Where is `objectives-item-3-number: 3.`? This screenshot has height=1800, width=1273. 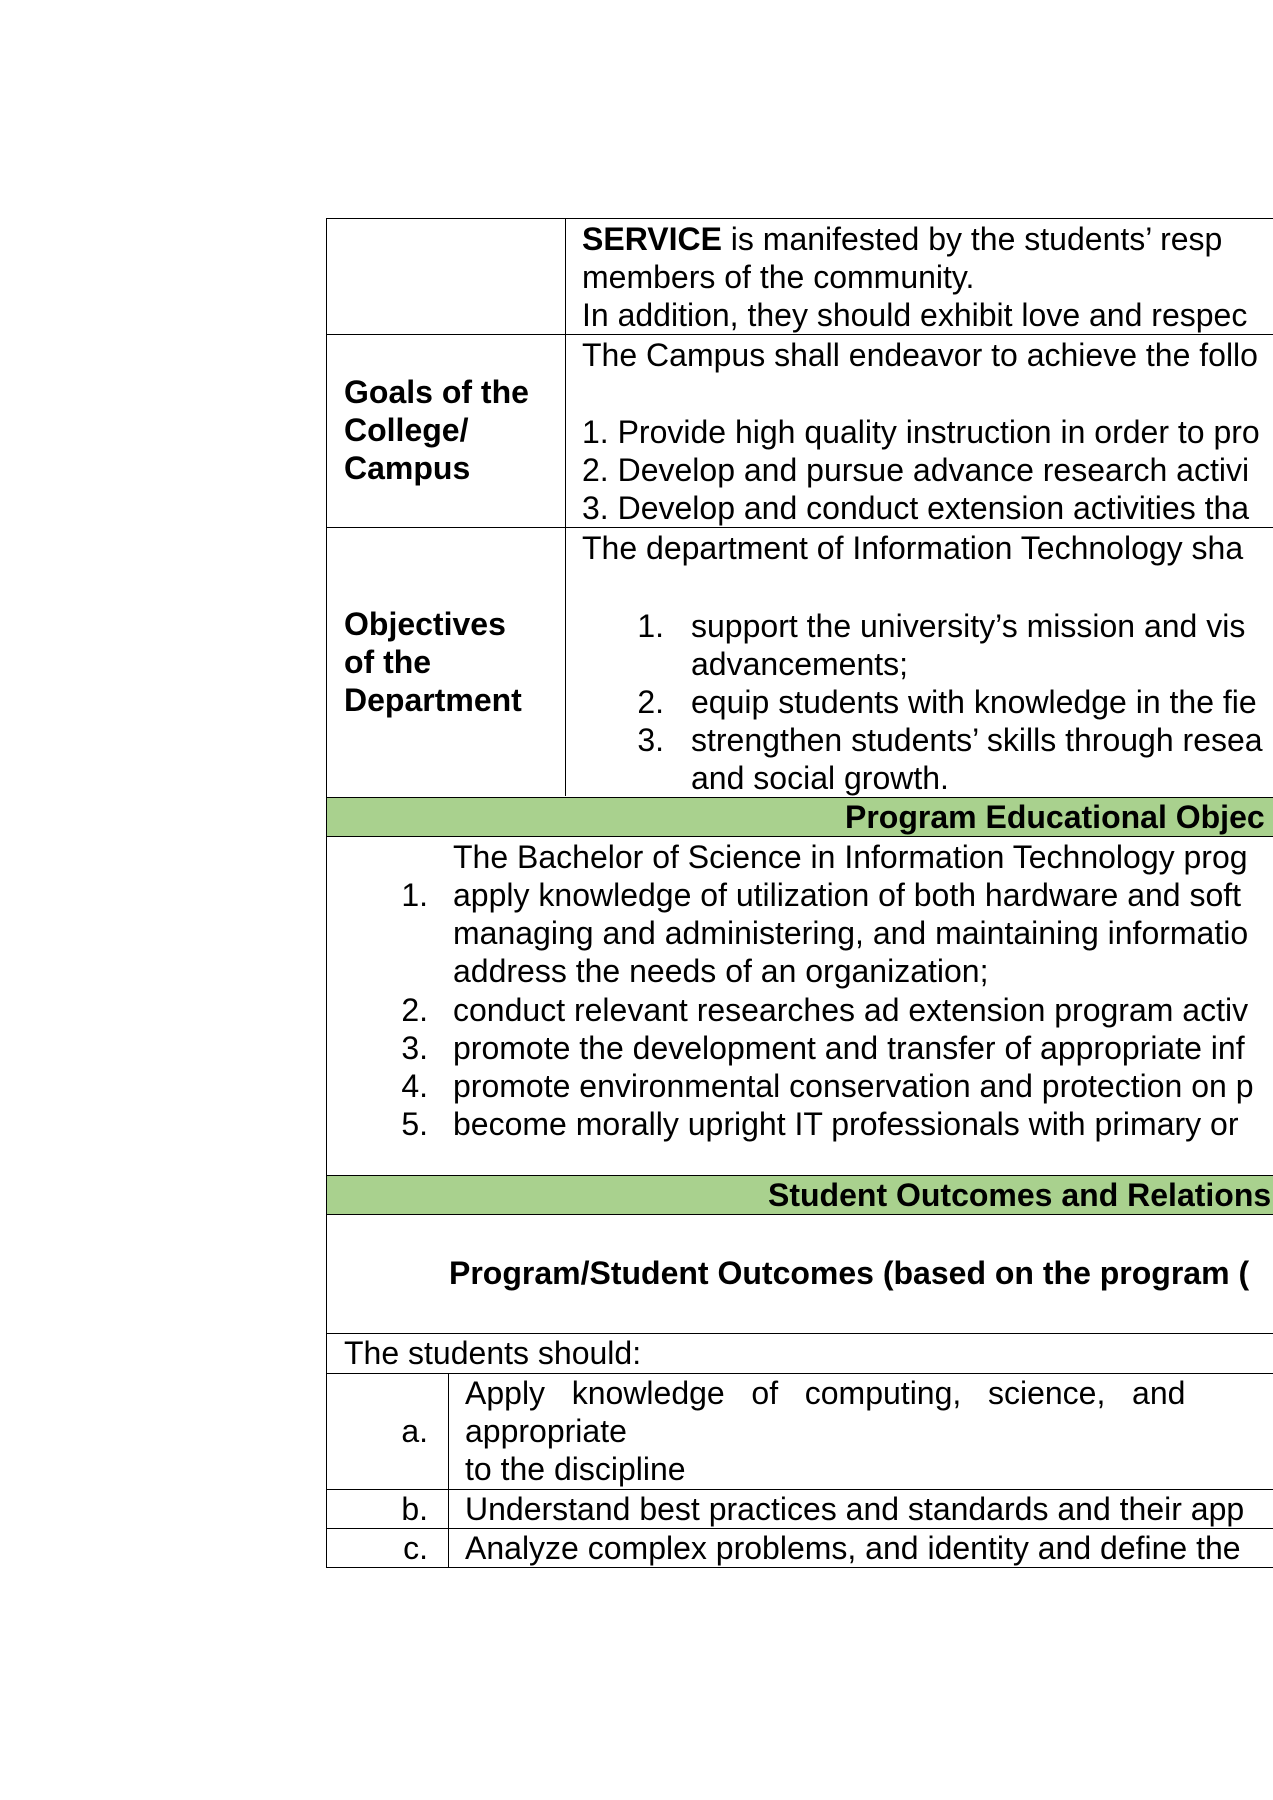
objectives-item-3-number: 3. is located at coordinates (650, 740).